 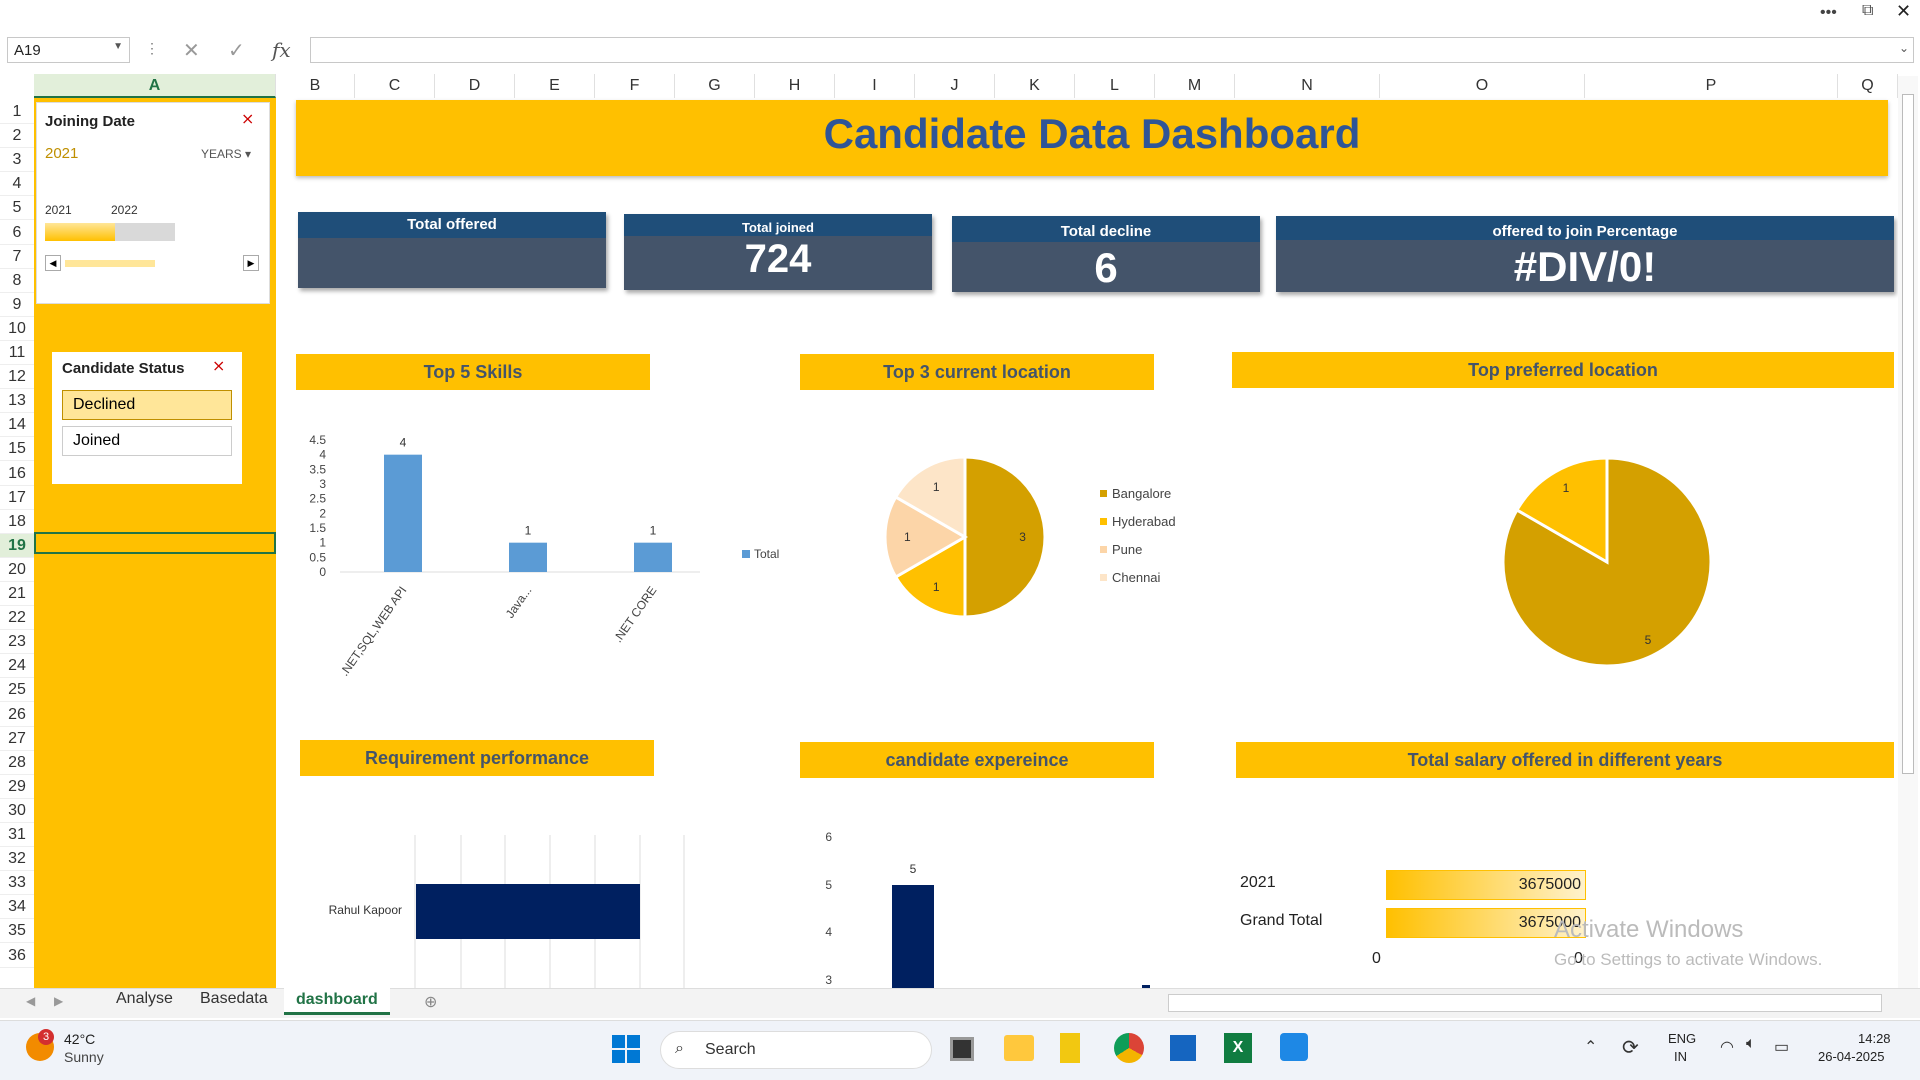 I want to click on activation-watermark: Activate Windows, so click(x=1649, y=929).